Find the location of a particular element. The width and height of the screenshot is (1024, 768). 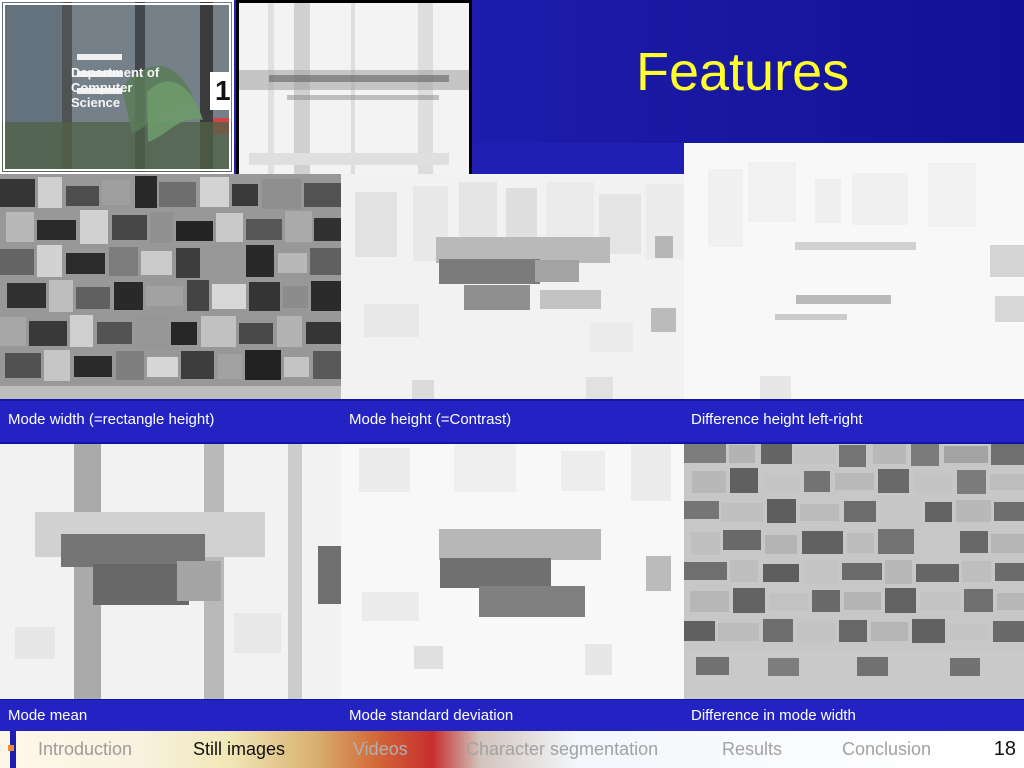

feature-panel-mode-width-difference is located at coordinates (854, 571).